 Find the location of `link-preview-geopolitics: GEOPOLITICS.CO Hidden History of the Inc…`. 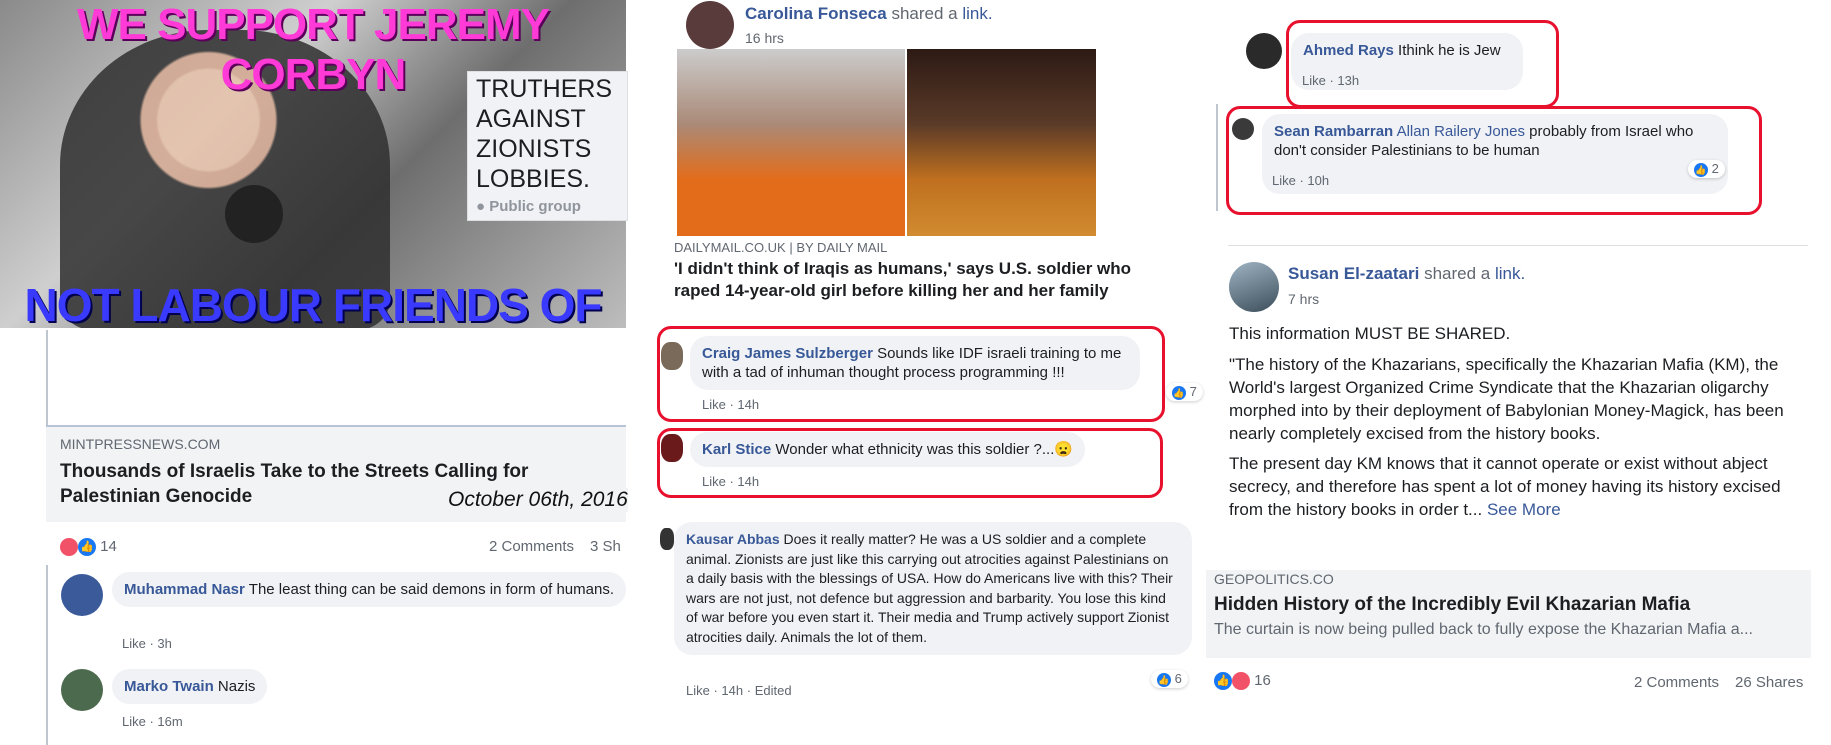

link-preview-geopolitics: GEOPOLITICS.CO Hidden History of the Inc… is located at coordinates (1508, 614).